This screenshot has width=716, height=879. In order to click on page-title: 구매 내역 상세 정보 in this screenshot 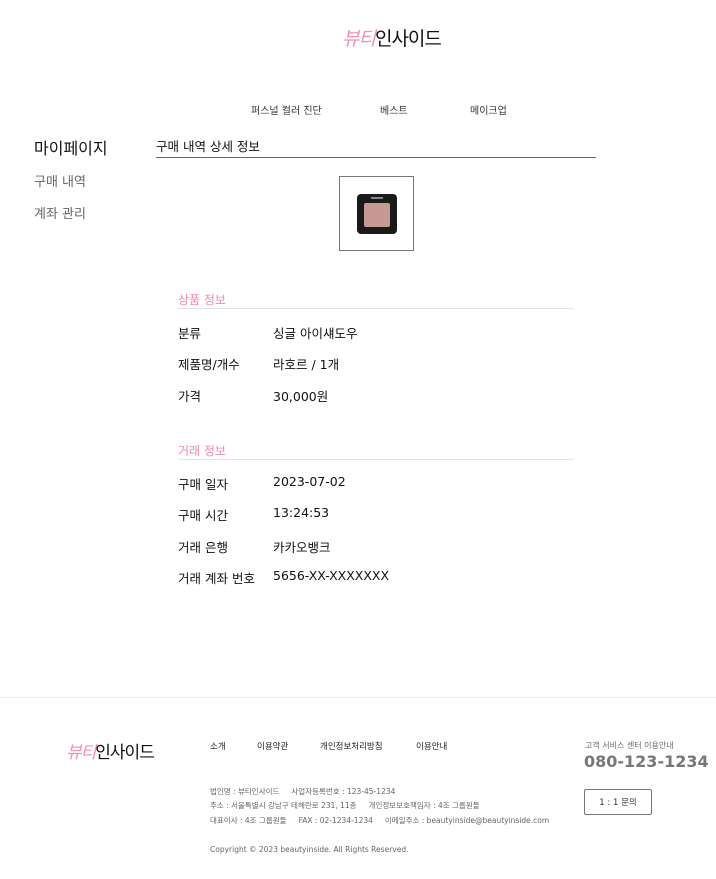, I will do `click(208, 146)`.